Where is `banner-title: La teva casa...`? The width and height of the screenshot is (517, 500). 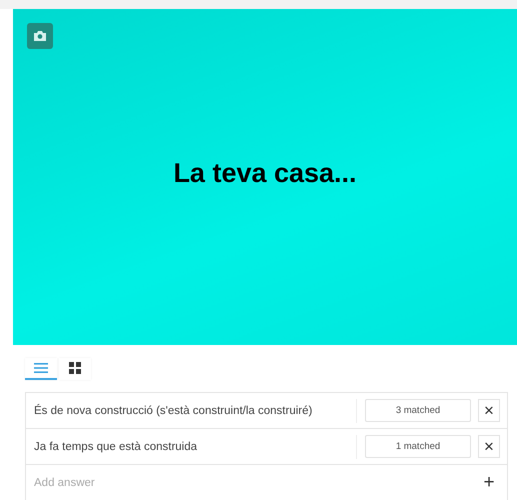
banner-title: La teva casa... is located at coordinates (265, 173).